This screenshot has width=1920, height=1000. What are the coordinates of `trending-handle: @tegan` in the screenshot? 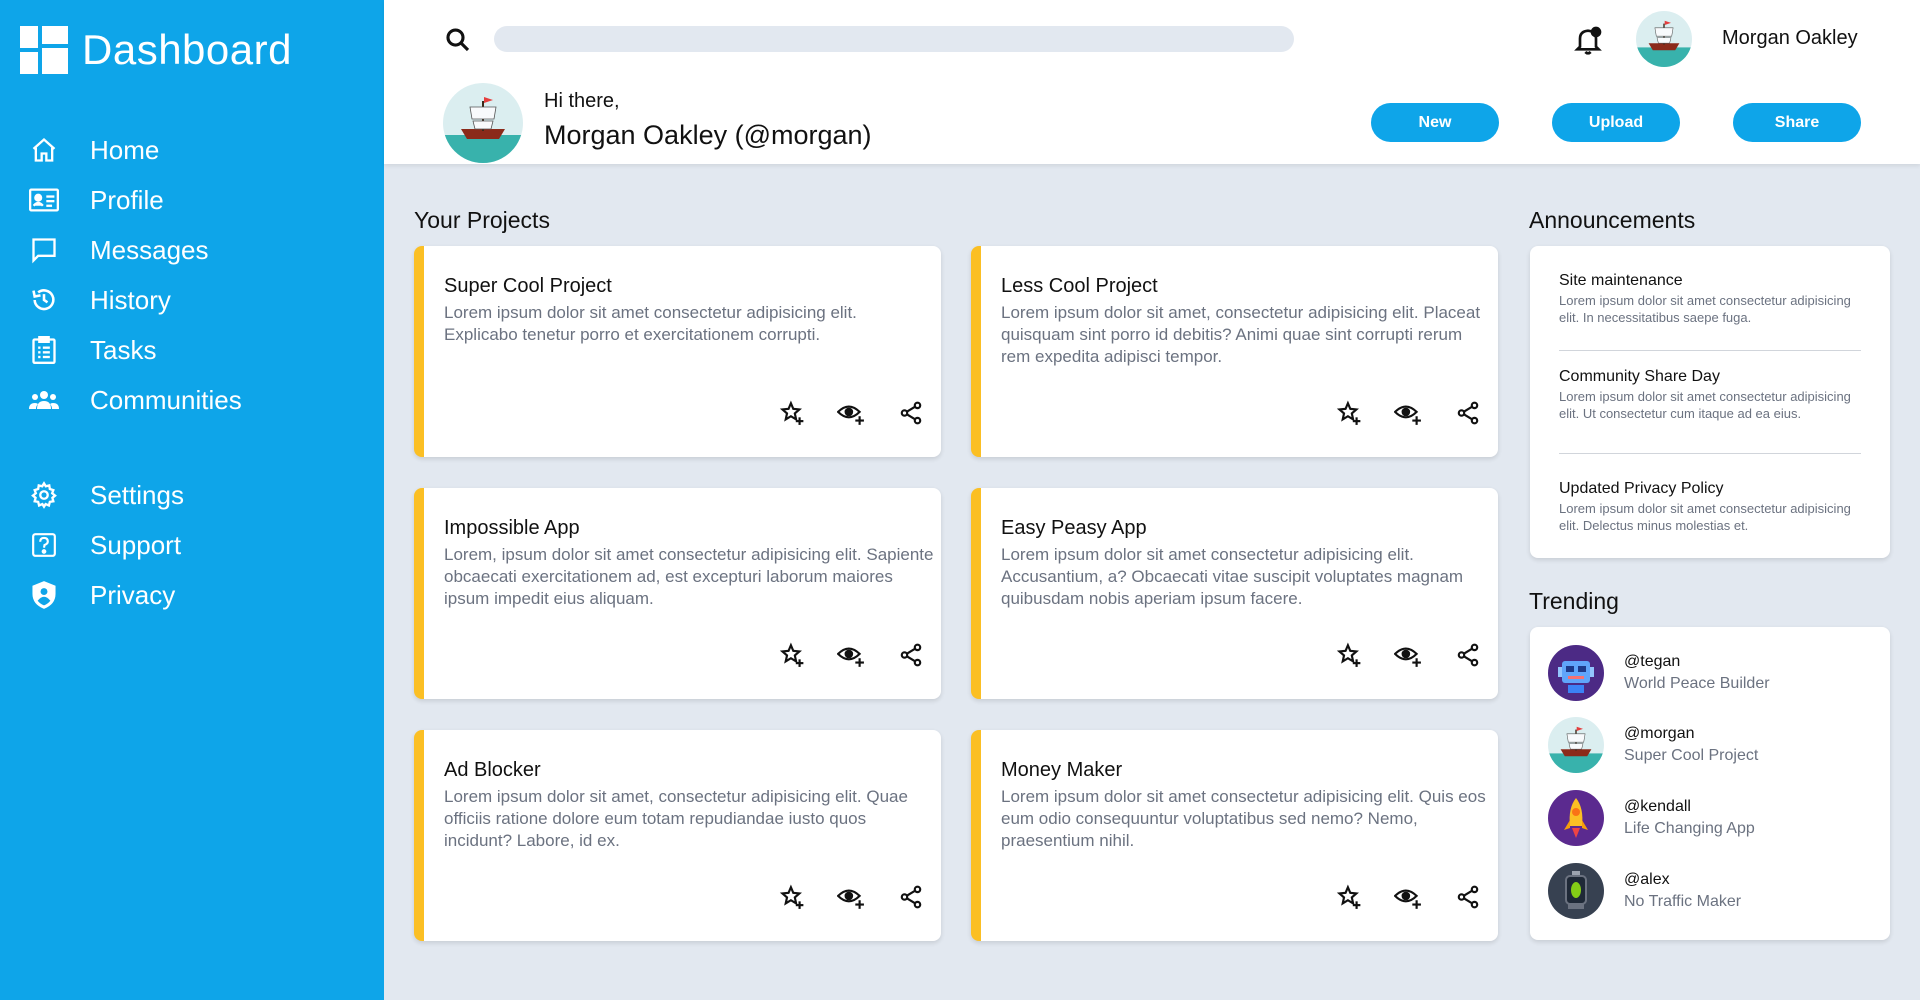 It's located at (1652, 661).